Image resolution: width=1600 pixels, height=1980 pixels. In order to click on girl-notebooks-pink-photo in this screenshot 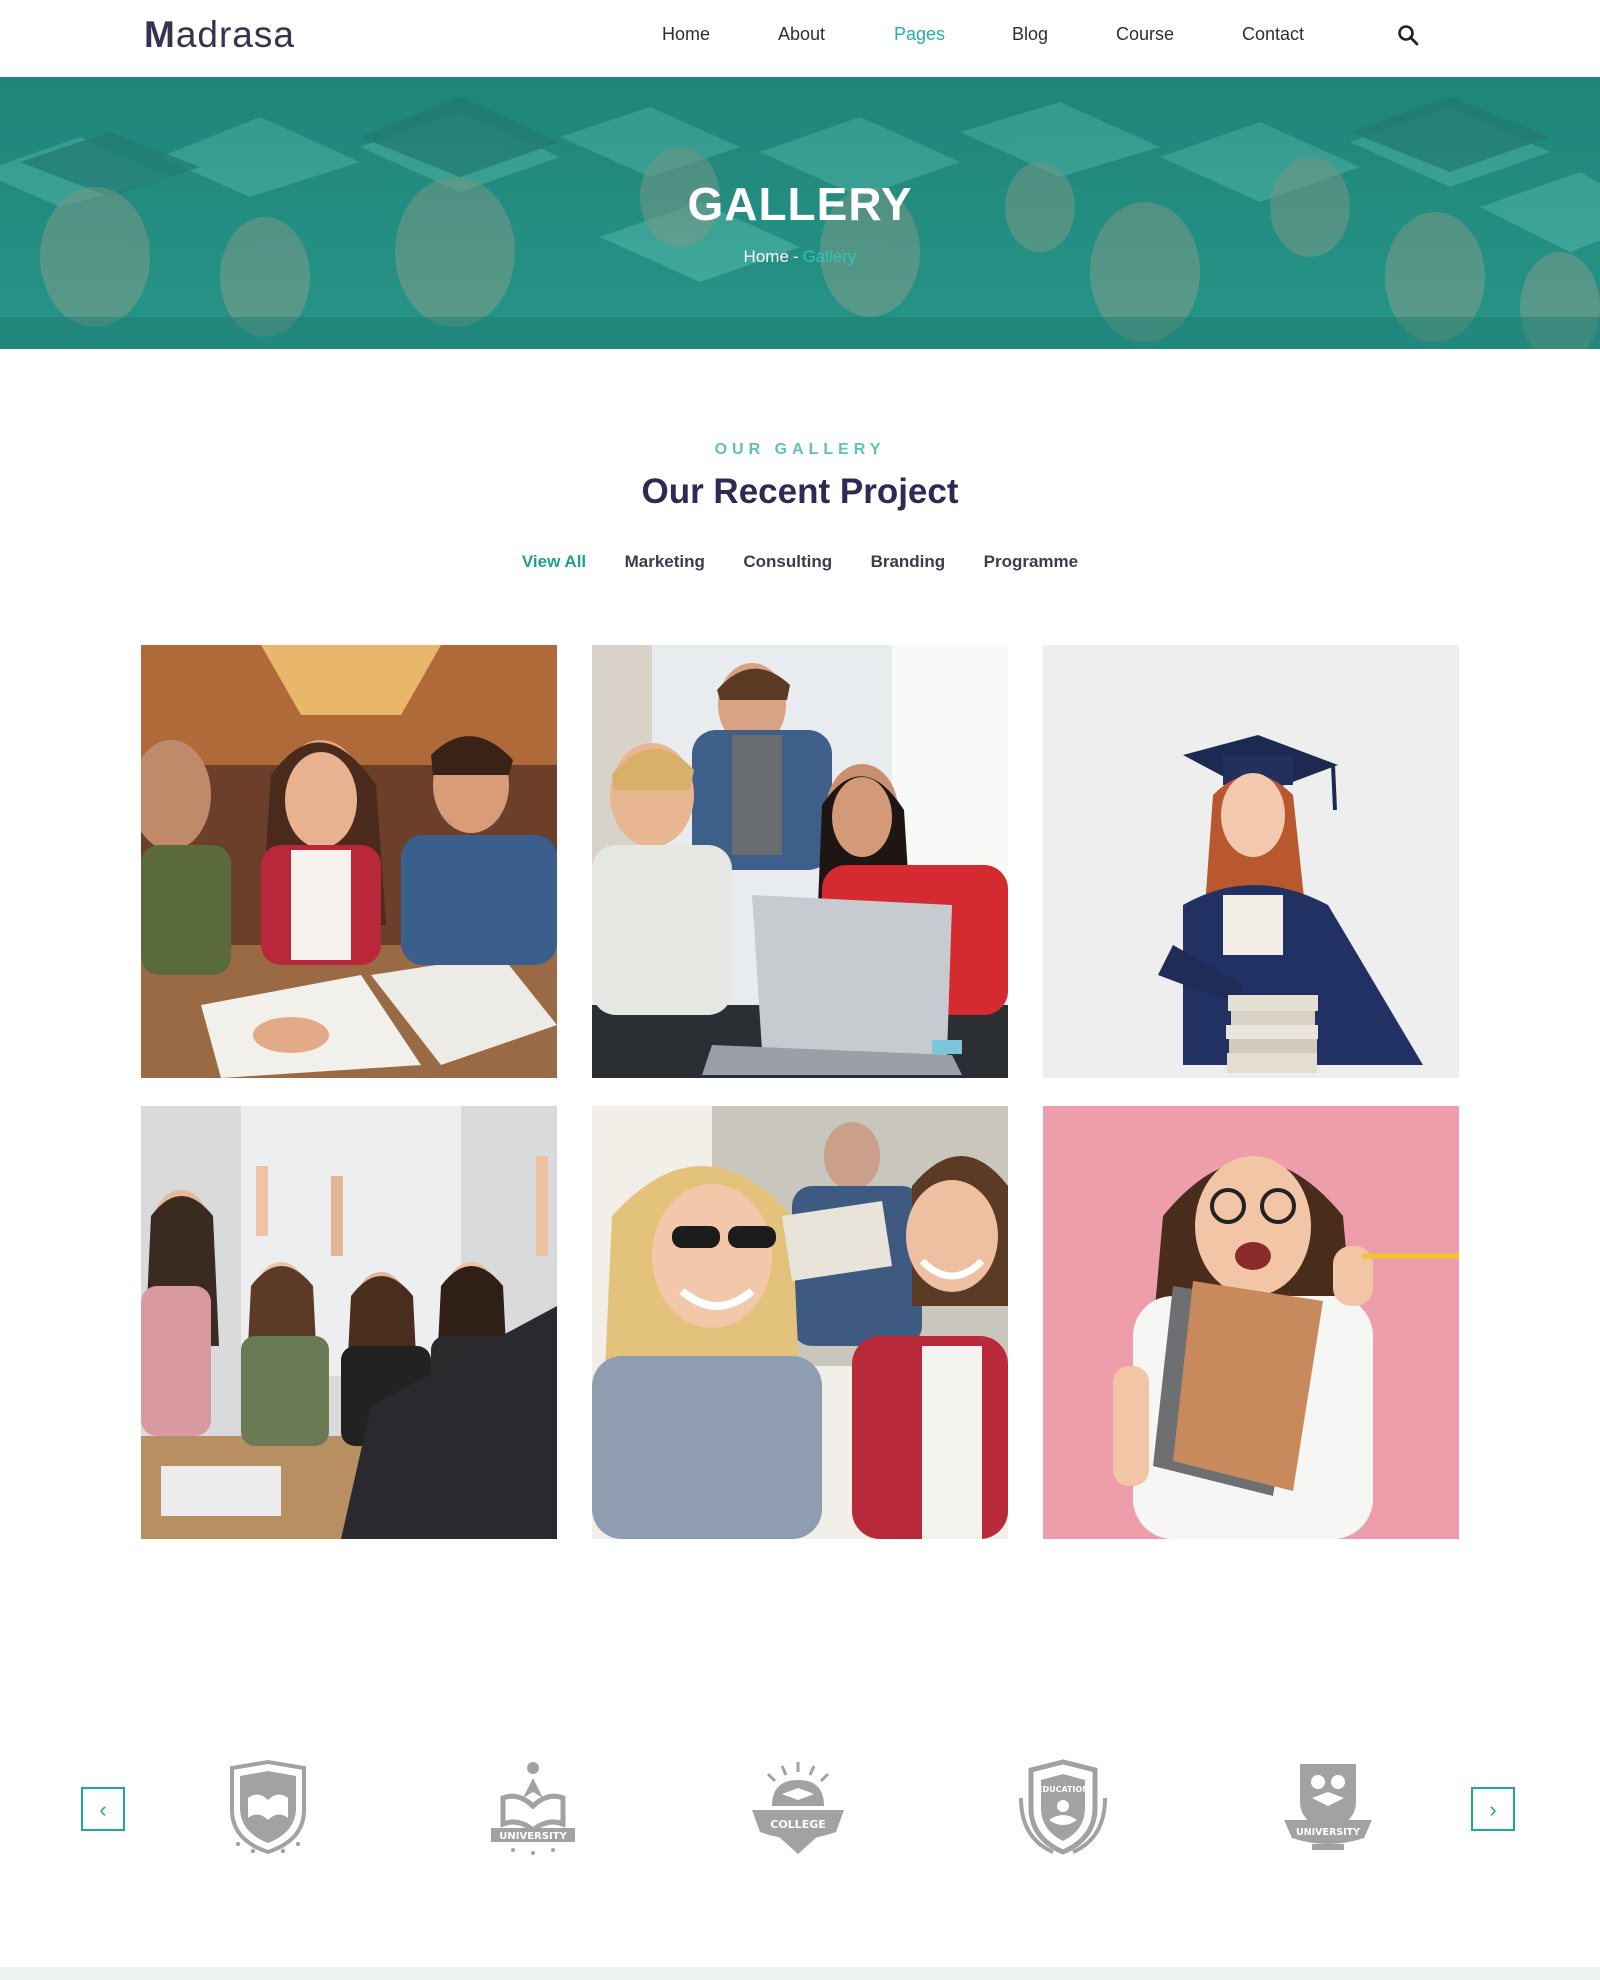, I will do `click(1251, 1322)`.